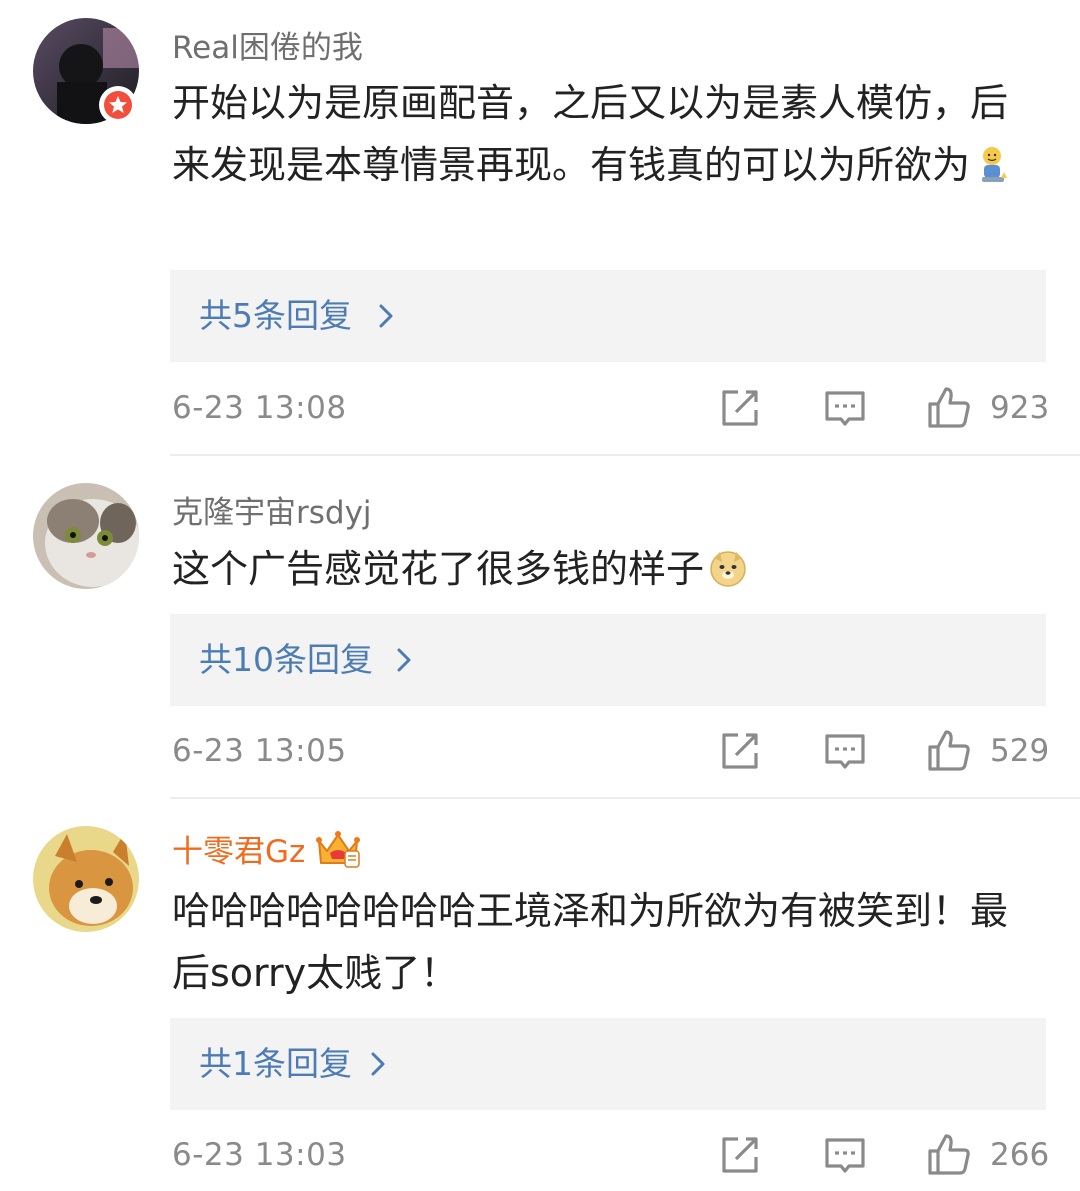  Describe the element at coordinates (118, 105) in the screenshot. I see `verified-badge-icon` at that location.